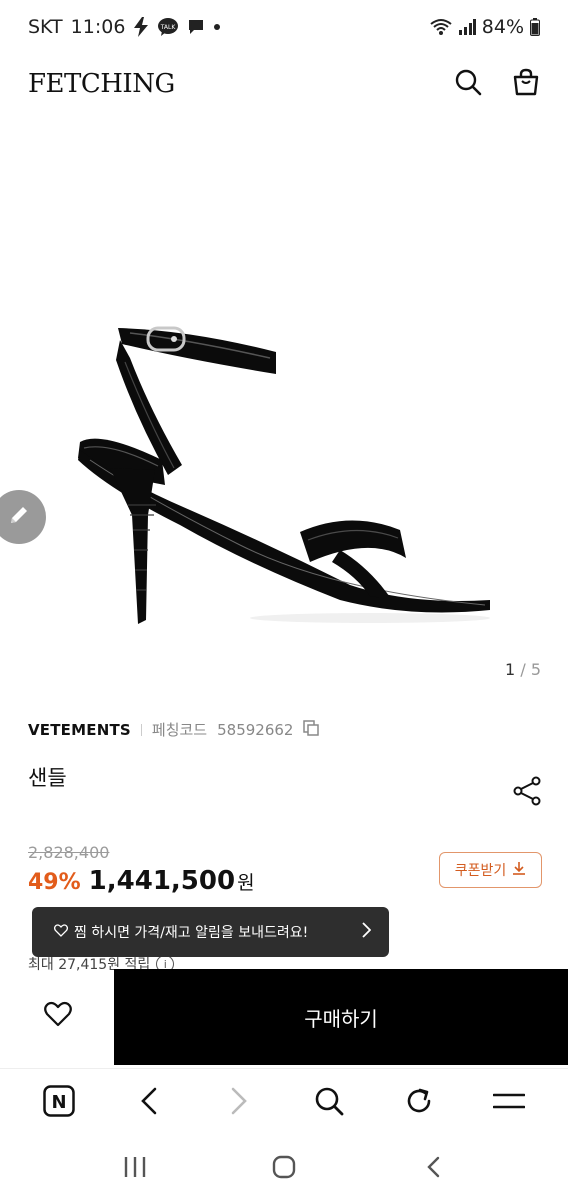 The height and width of the screenshot is (1200, 568). What do you see at coordinates (329, 1101) in the screenshot?
I see `browser-search-icon` at bounding box center [329, 1101].